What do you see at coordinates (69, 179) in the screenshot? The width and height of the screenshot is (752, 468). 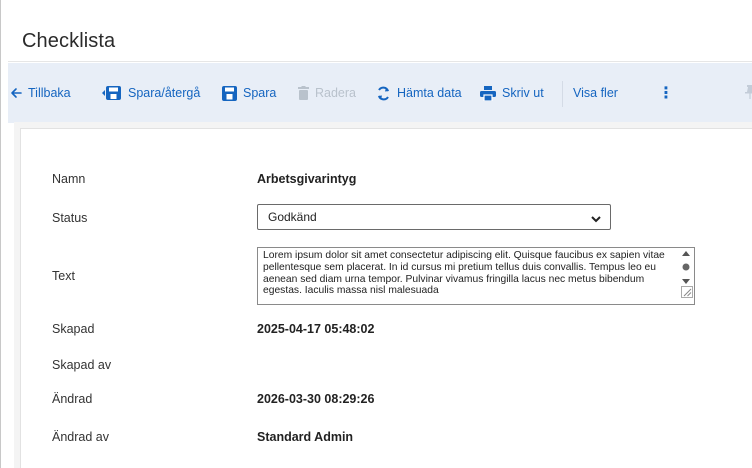 I see `name-label: Namn` at bounding box center [69, 179].